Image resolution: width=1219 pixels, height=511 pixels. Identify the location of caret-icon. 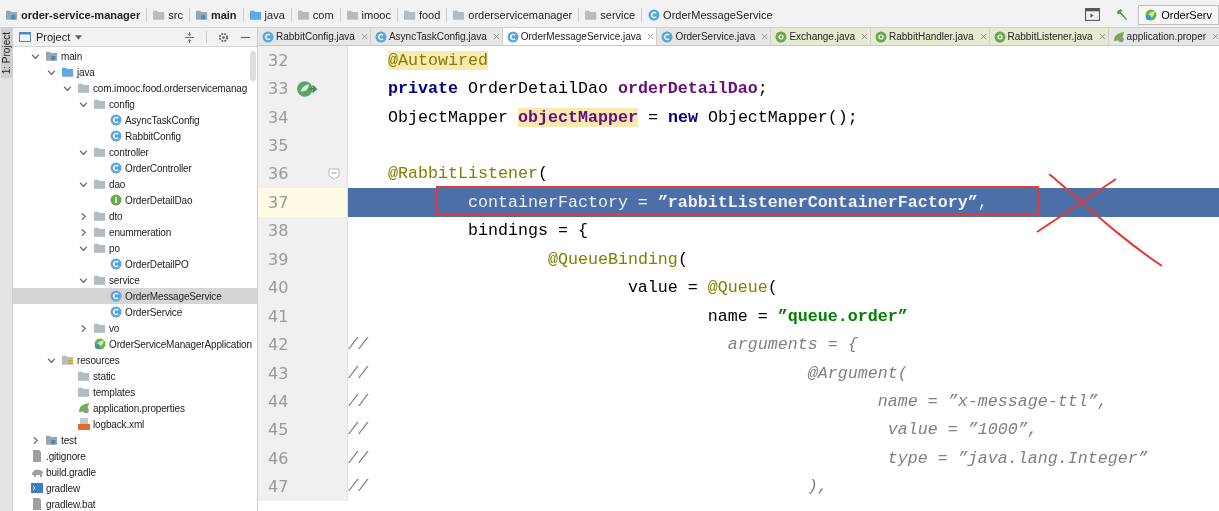
(79, 37).